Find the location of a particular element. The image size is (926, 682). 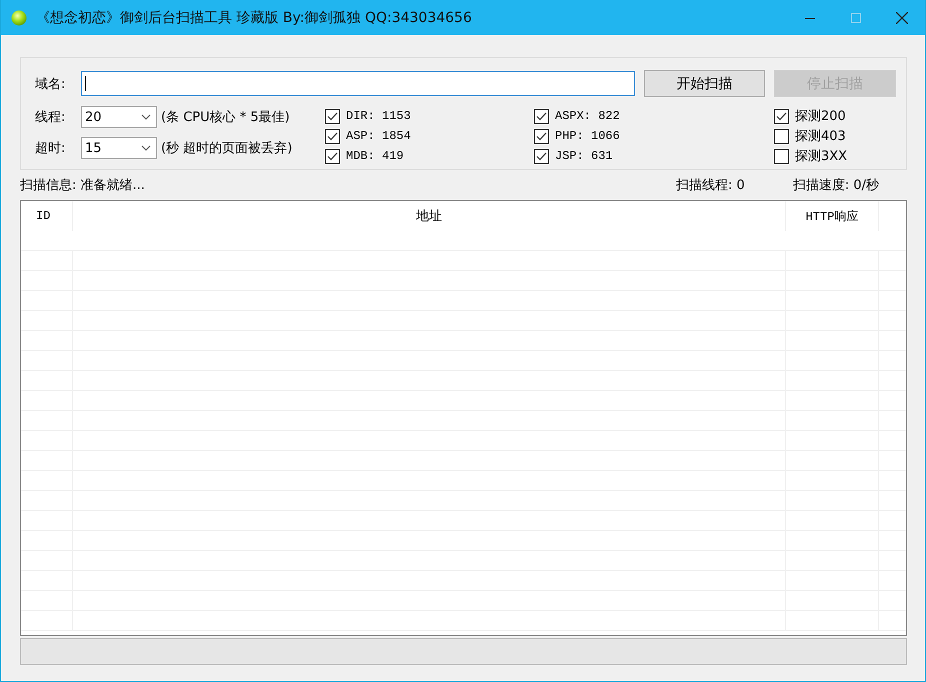

column-header: HTTP响应 is located at coordinates (832, 216).